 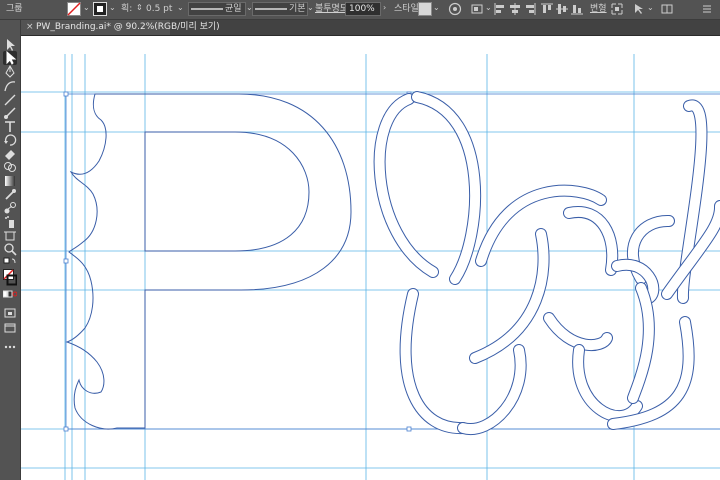 What do you see at coordinates (384, 7) in the screenshot?
I see `opacity-arrow-icon: ›` at bounding box center [384, 7].